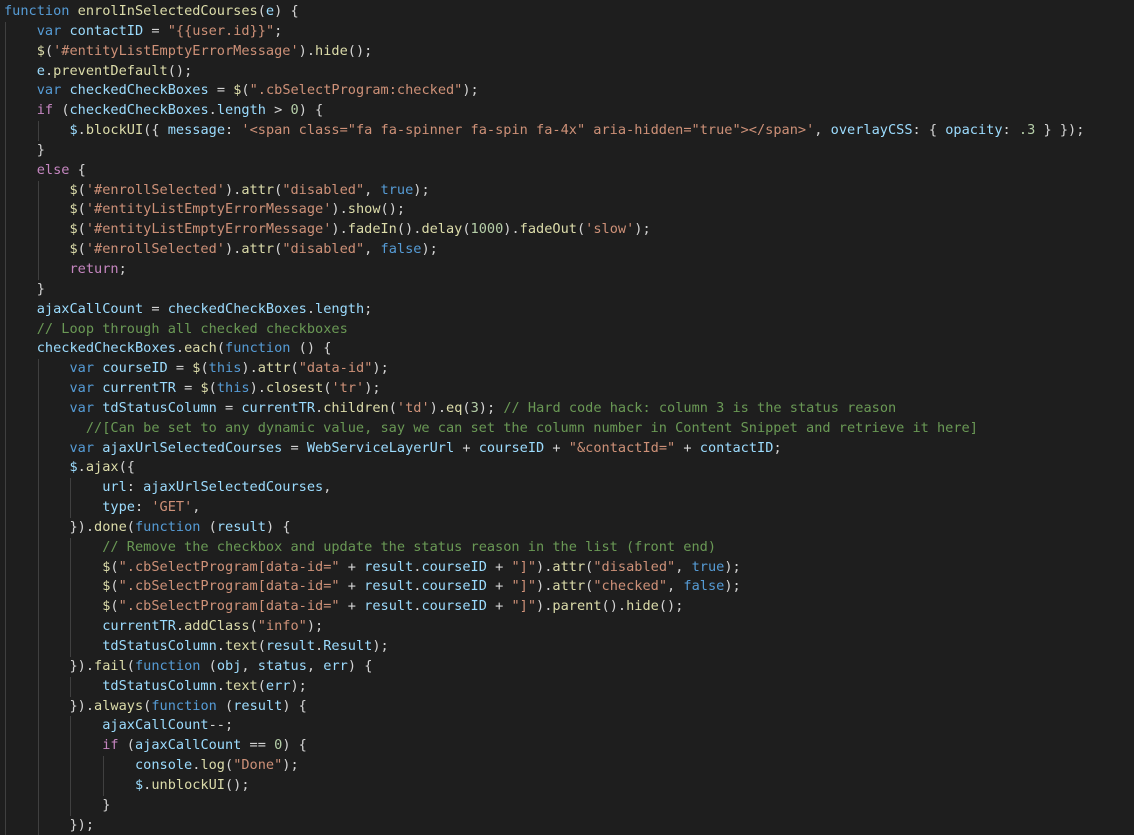 This screenshot has width=1134, height=835. Describe the element at coordinates (368, 308) in the screenshot. I see `code-token: ;` at that location.